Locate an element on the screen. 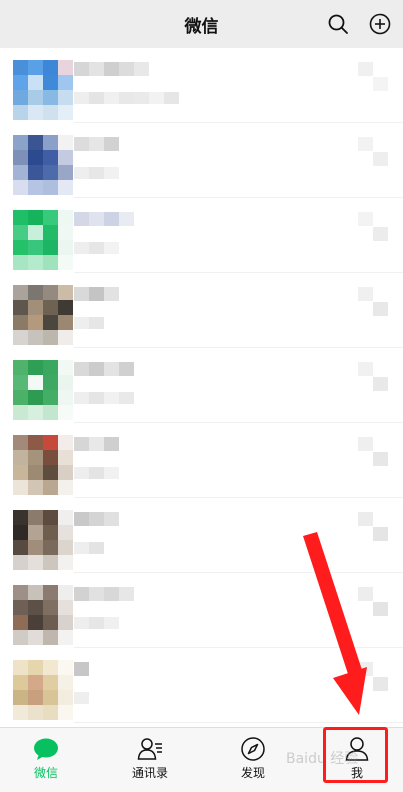 This screenshot has width=403, height=792. compass-icon is located at coordinates (253, 749).